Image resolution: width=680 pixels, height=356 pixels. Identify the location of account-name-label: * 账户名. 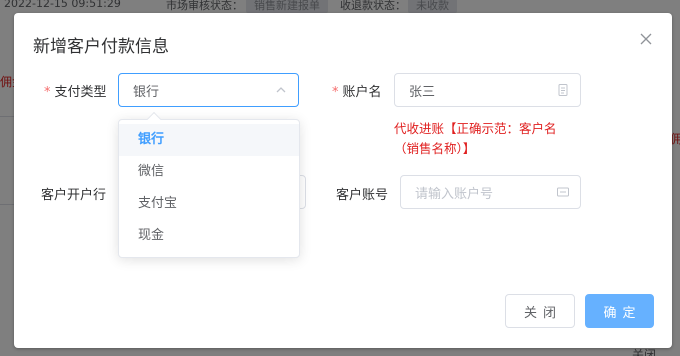
(357, 90).